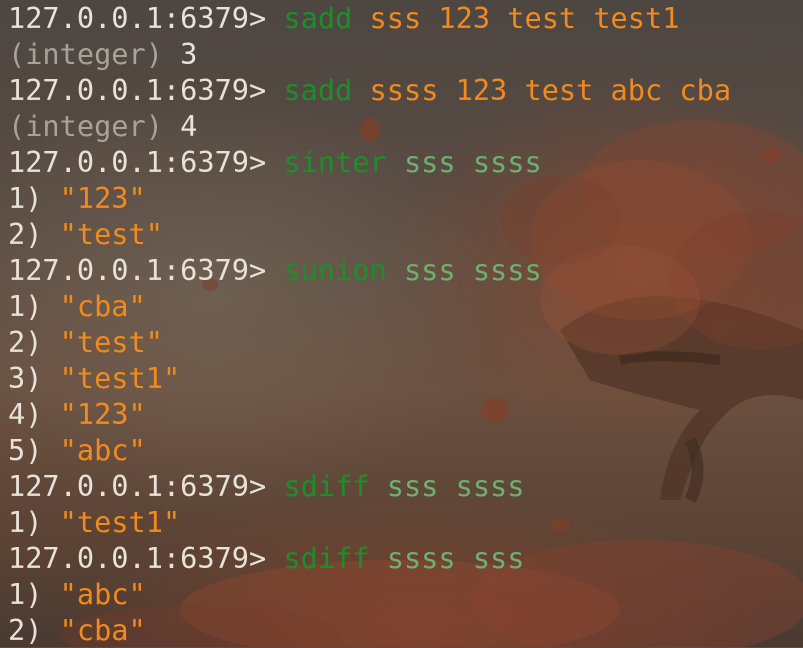 The width and height of the screenshot is (803, 648). I want to click on item-index: 5), so click(25, 450).